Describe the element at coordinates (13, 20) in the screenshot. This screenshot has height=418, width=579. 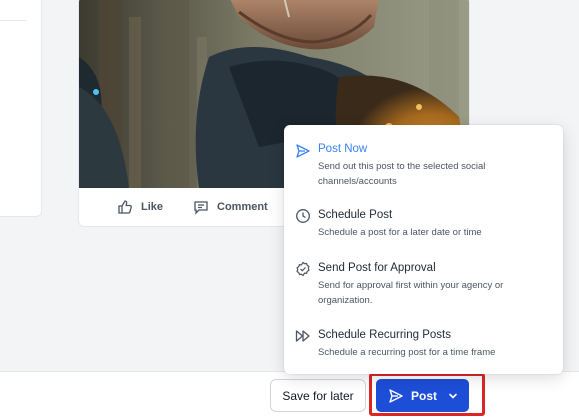
I see `divider` at that location.